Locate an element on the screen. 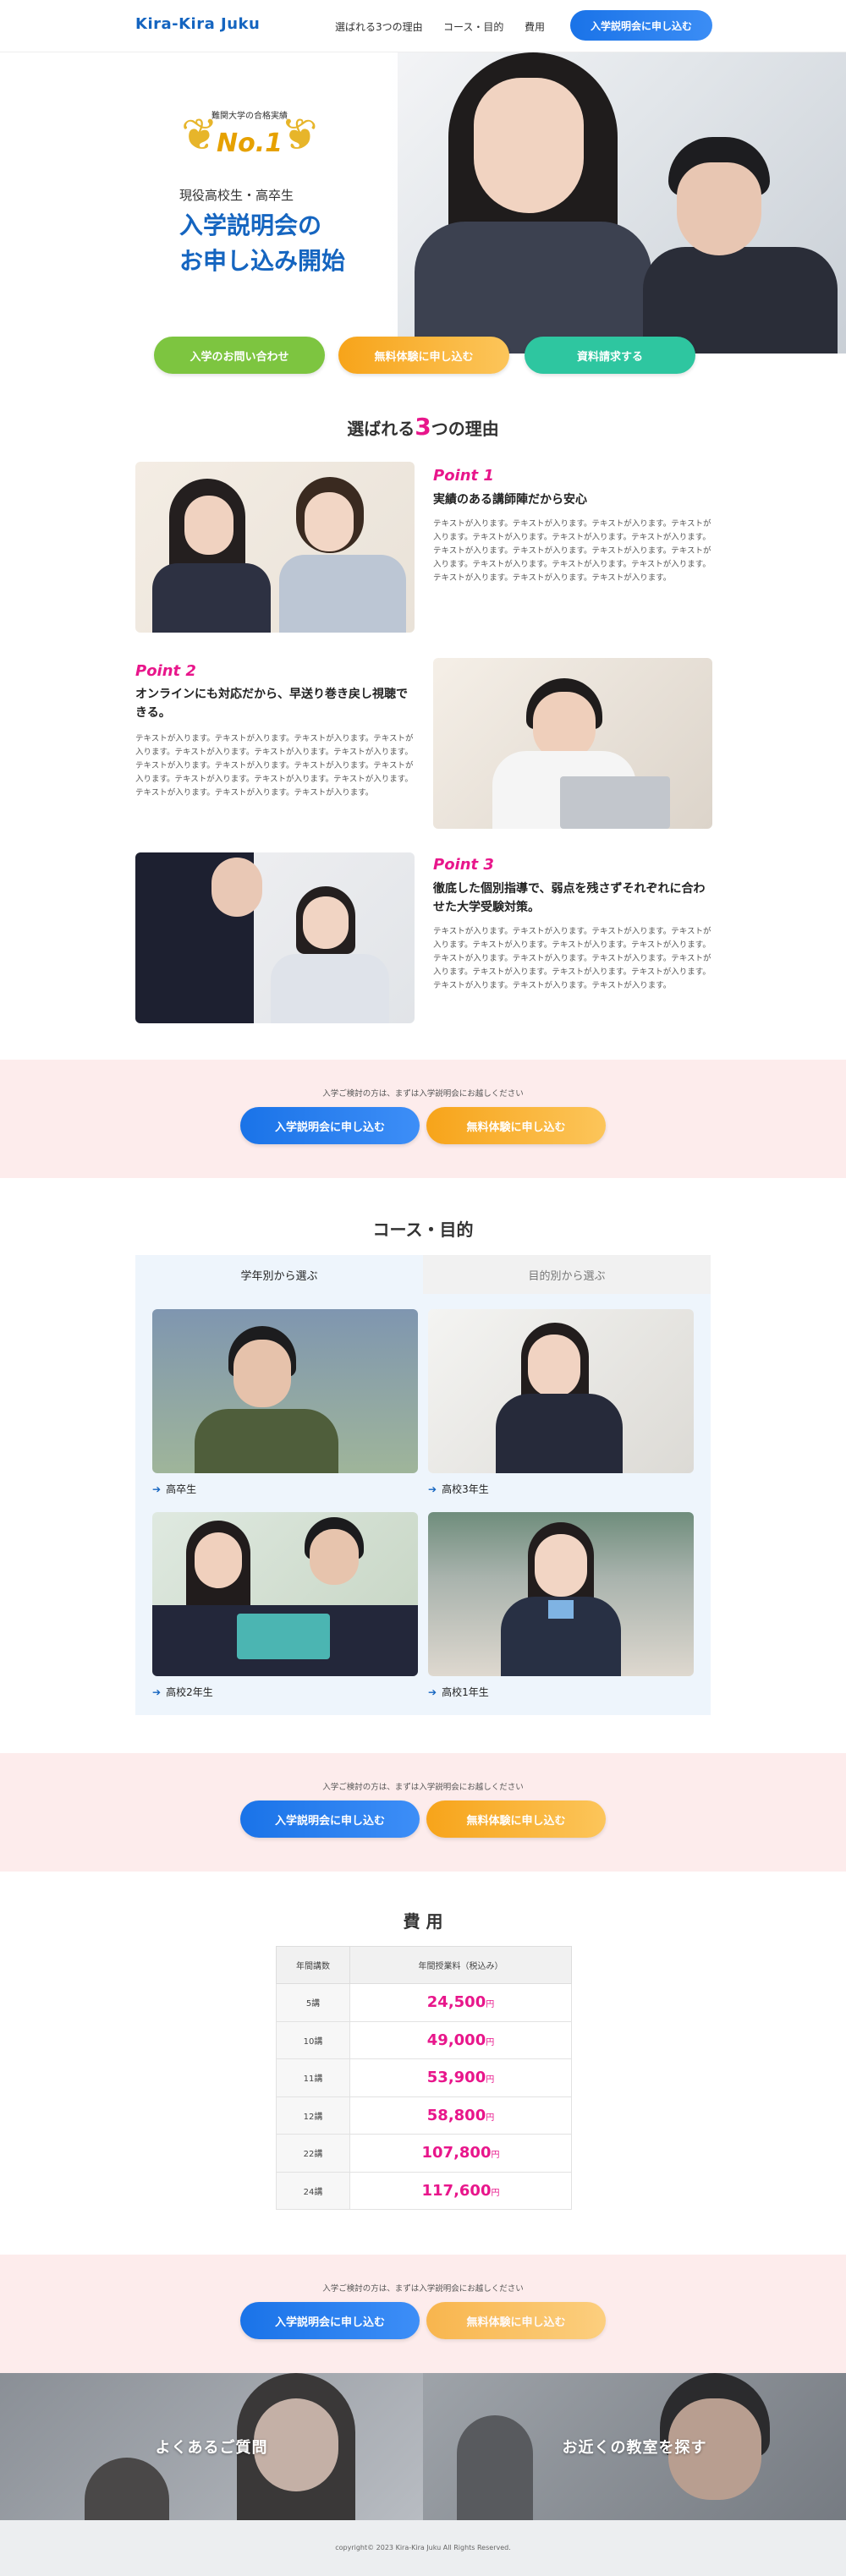 This screenshot has height=2576, width=846. header-cta-button: 入学説明会に申し込む is located at coordinates (641, 25).